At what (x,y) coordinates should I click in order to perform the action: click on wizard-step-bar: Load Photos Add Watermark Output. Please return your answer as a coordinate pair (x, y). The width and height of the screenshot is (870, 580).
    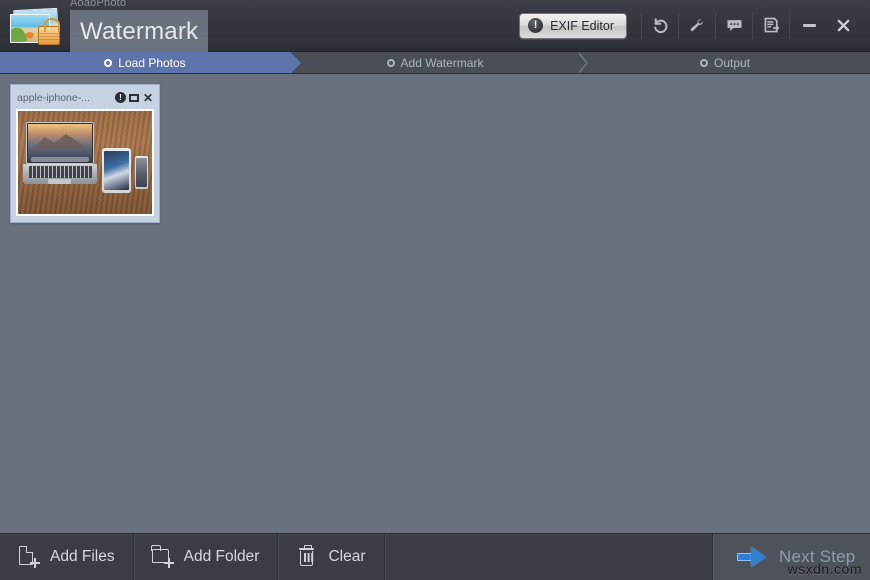
    Looking at the image, I should click on (435, 63).